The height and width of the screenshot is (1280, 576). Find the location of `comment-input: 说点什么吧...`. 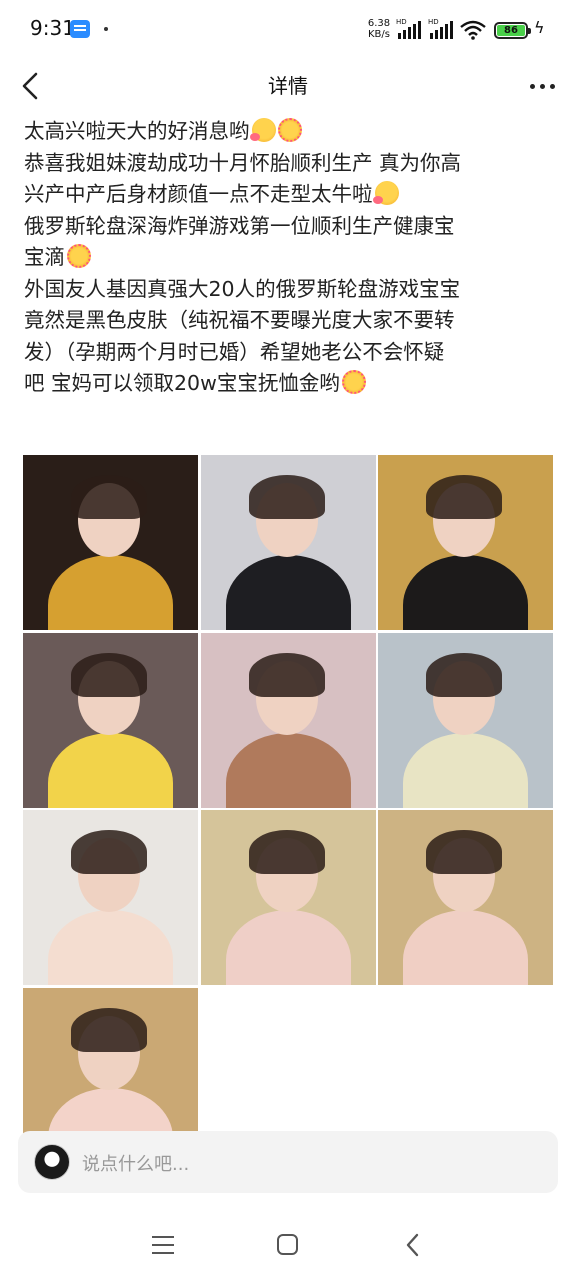

comment-input: 说点什么吧... is located at coordinates (135, 1163).